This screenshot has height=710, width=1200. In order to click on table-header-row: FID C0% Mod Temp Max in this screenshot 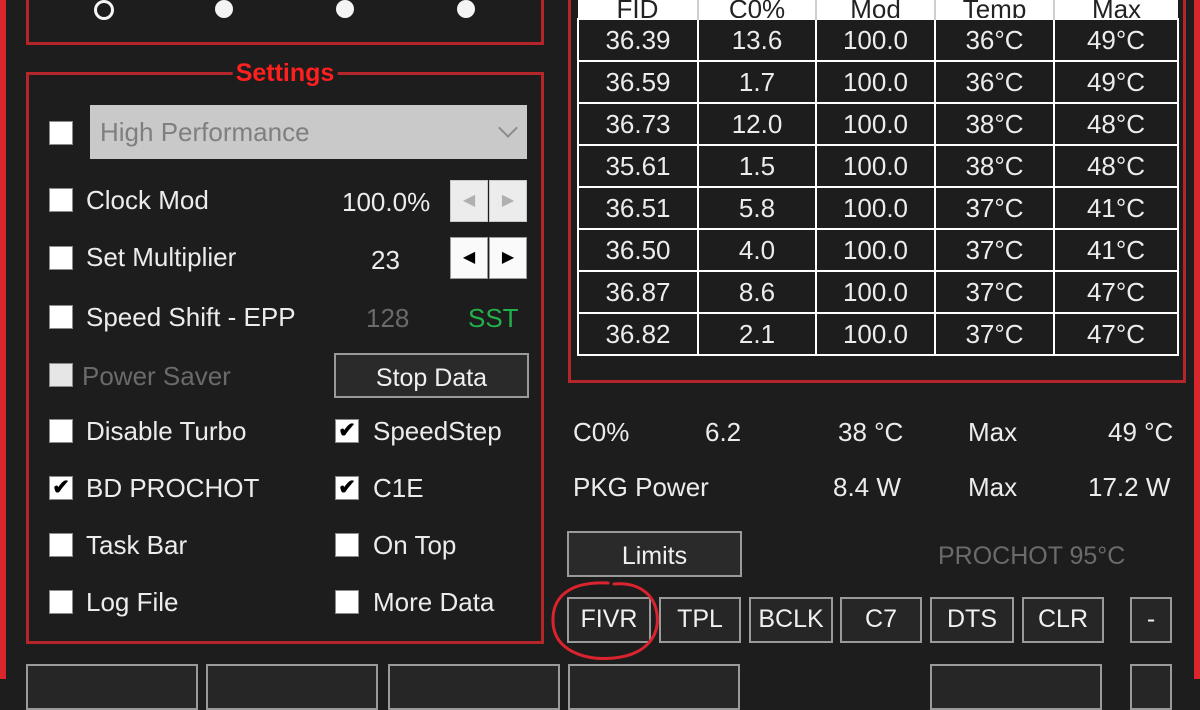, I will do `click(878, 9)`.